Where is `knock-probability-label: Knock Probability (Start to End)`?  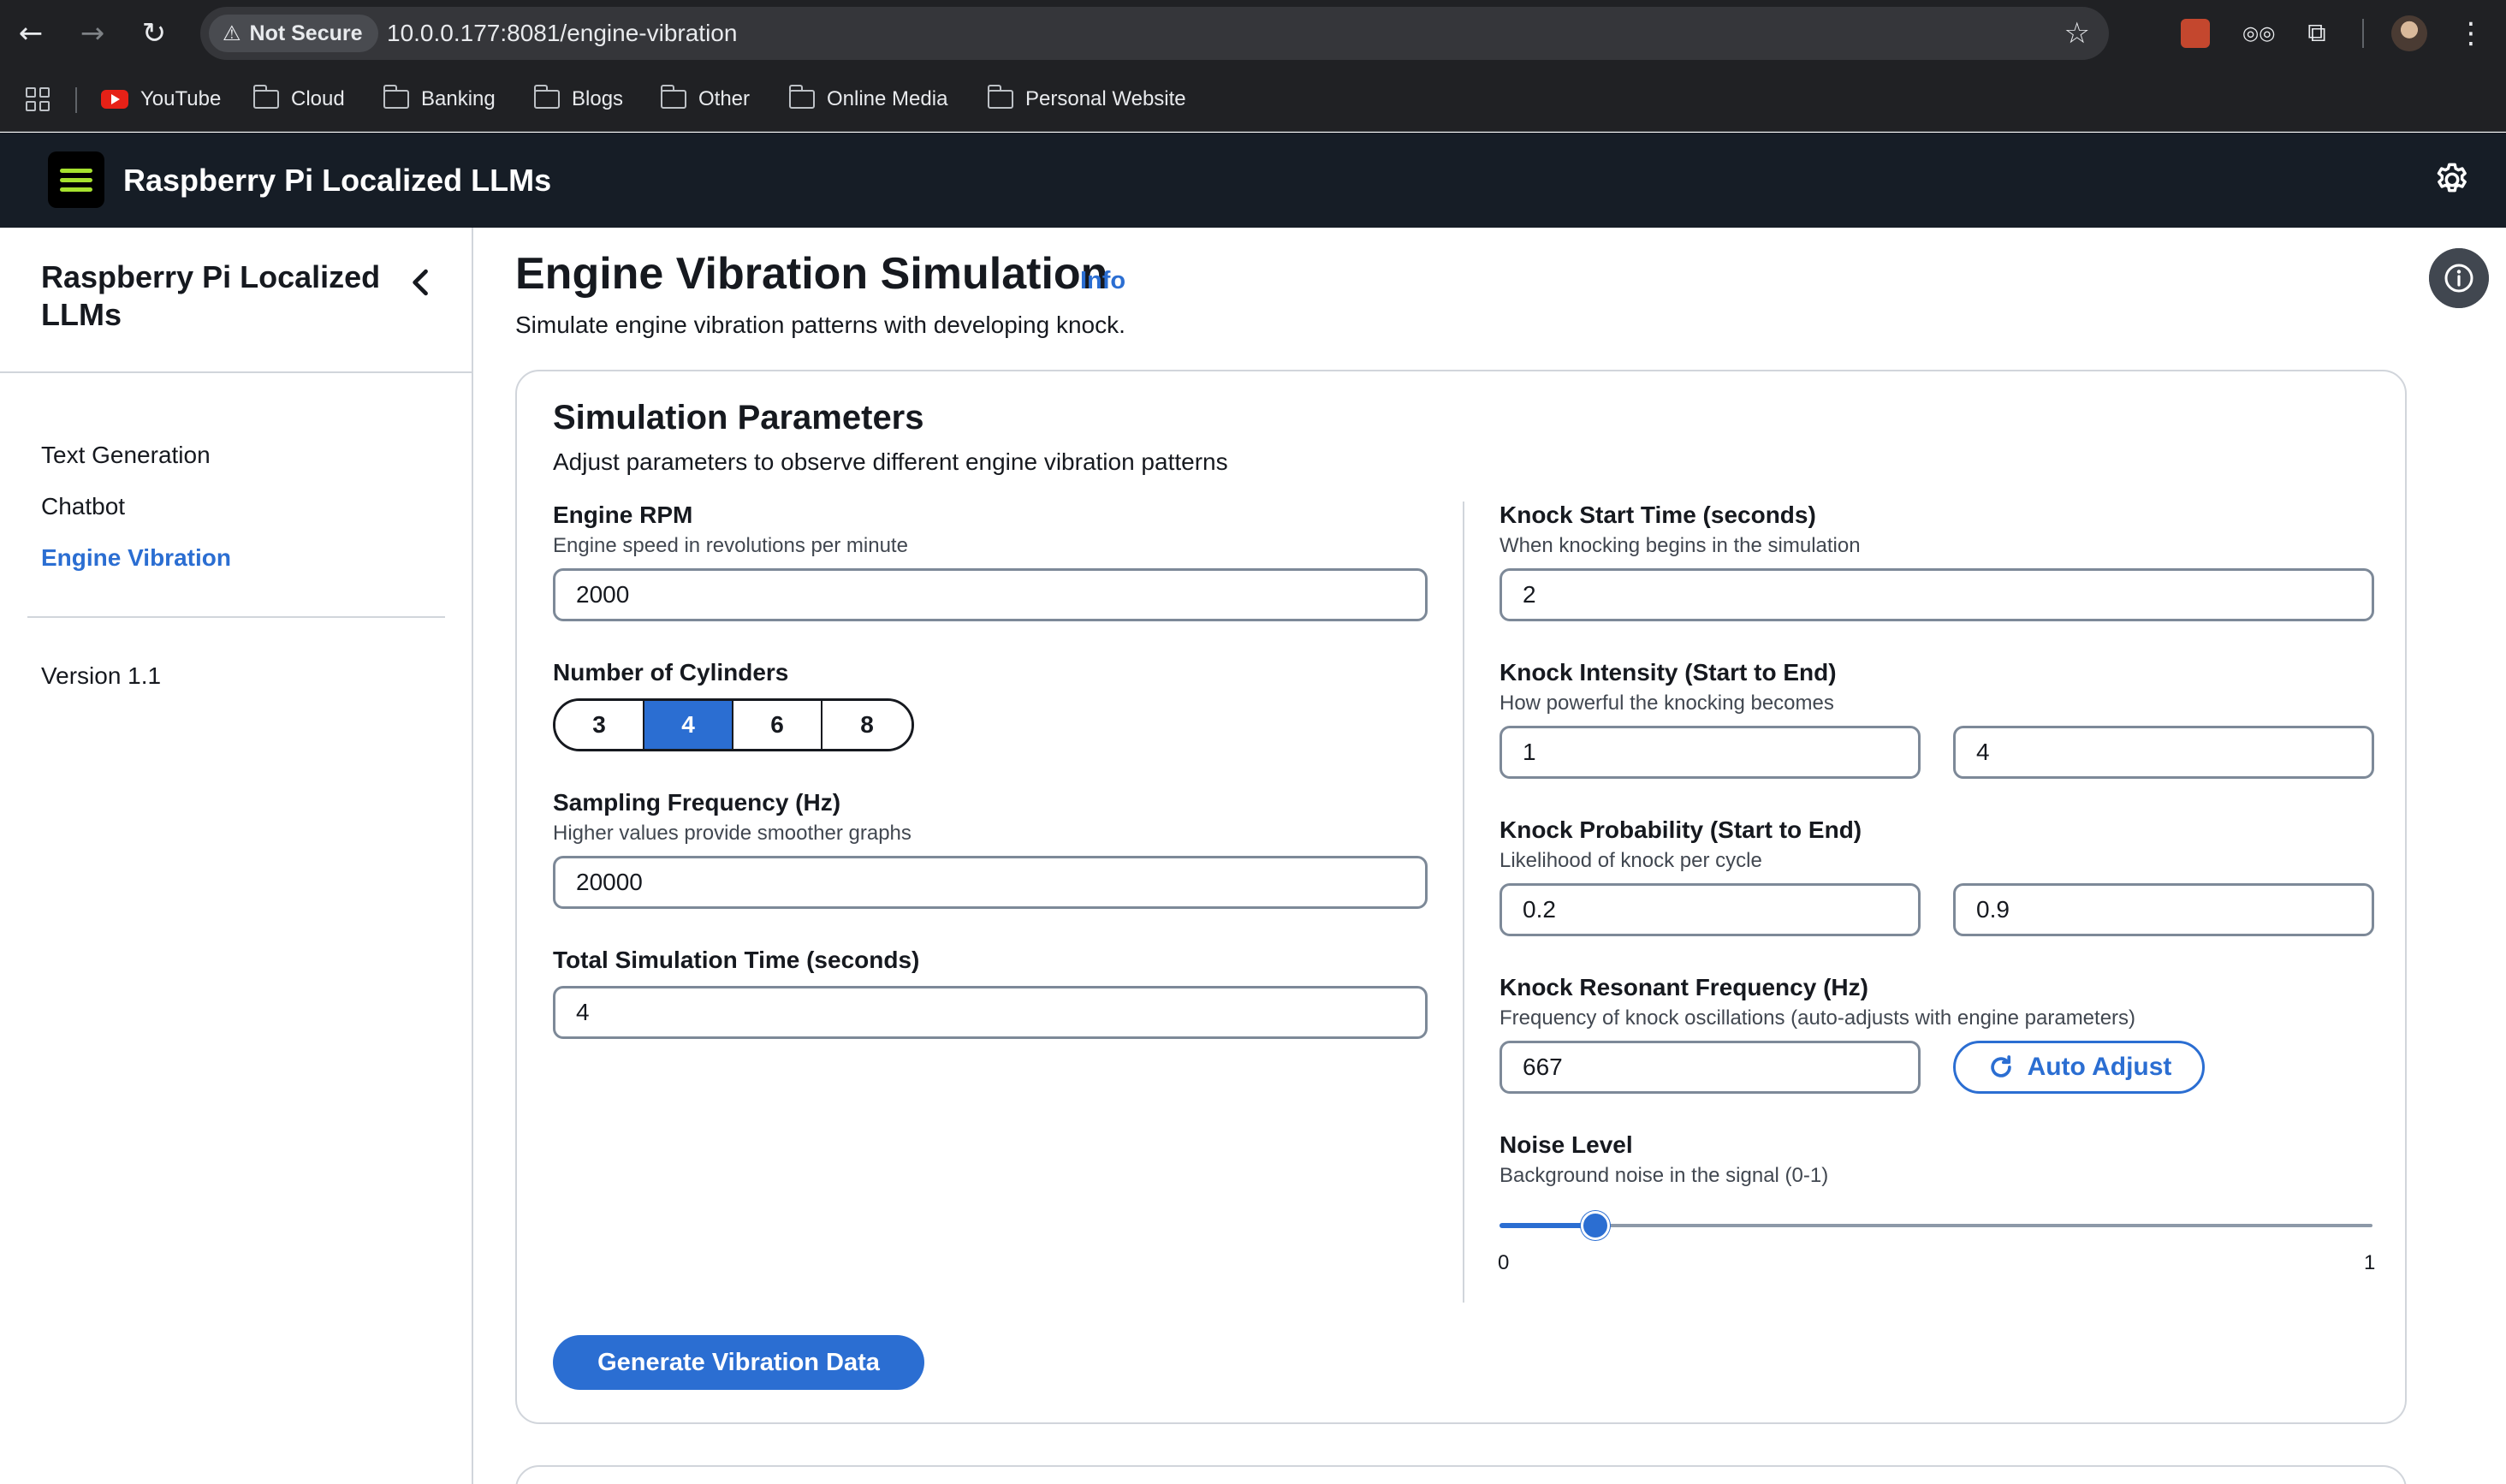
knock-probability-label: Knock Probability (Start to End) is located at coordinates (1680, 830).